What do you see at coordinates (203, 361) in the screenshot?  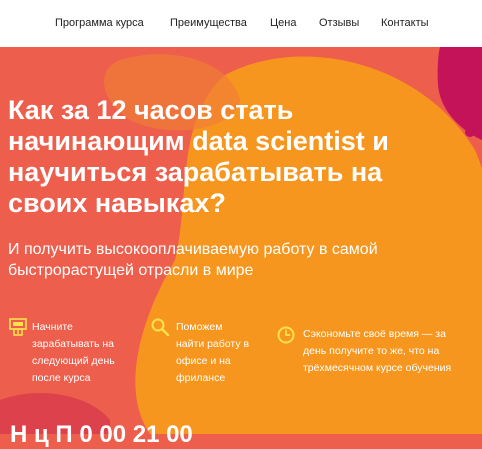 I see `feature-job-line: офисе и на` at bounding box center [203, 361].